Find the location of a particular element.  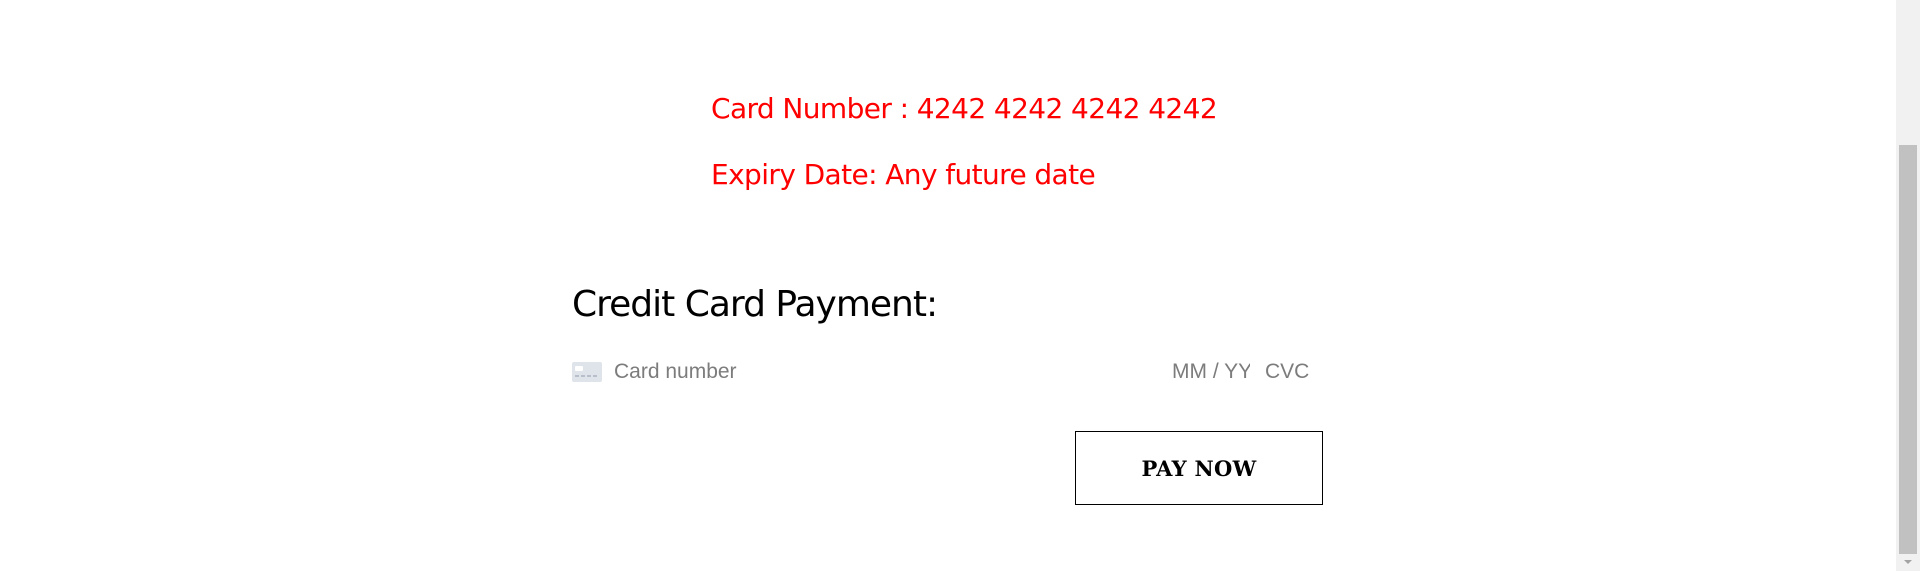

card-element is located at coordinates (943, 372).